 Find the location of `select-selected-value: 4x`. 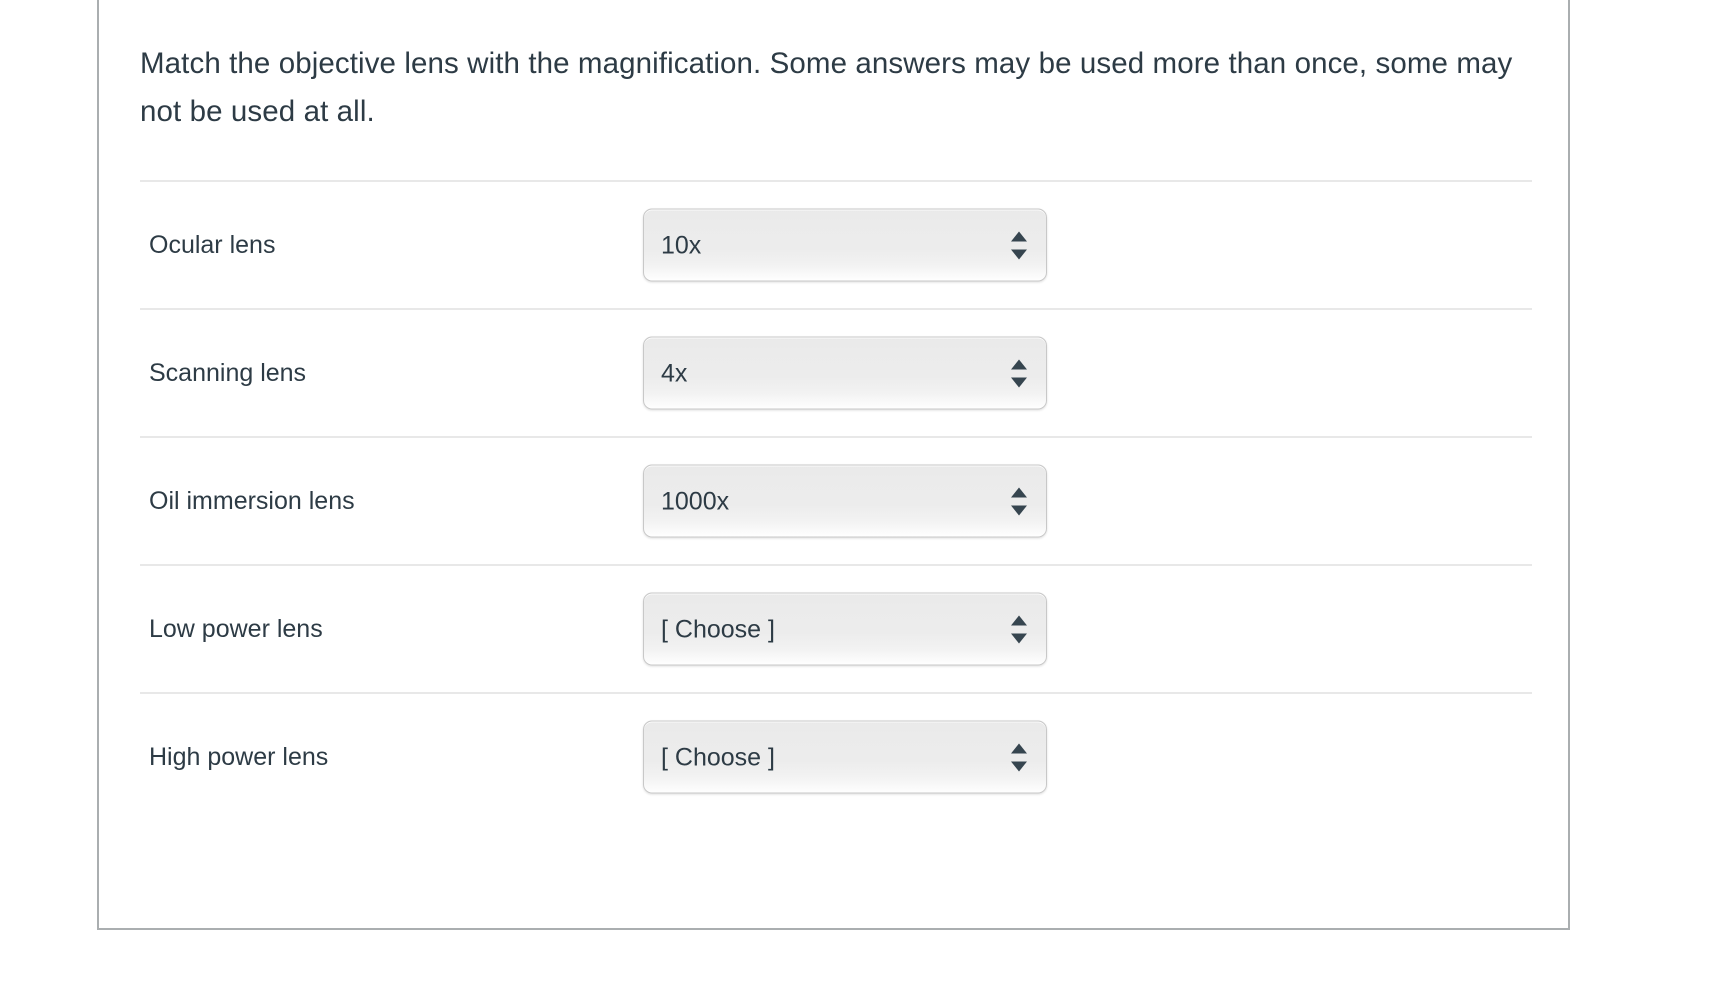

select-selected-value: 4x is located at coordinates (674, 373).